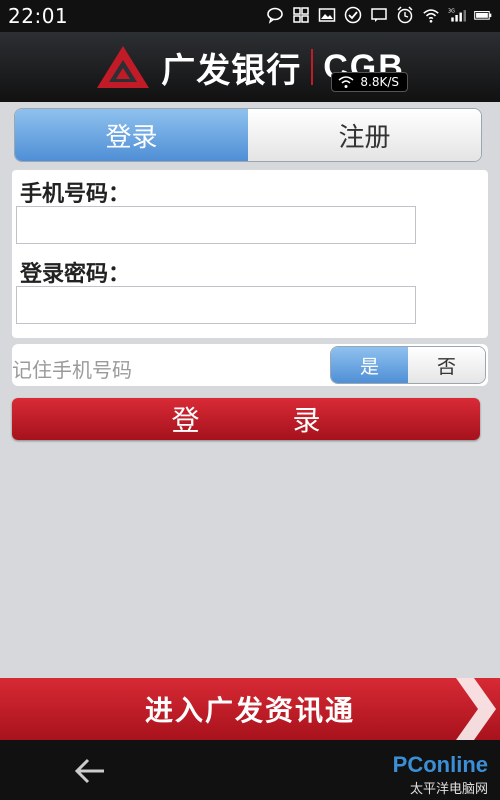 The image size is (500, 800). Describe the element at coordinates (451, 12) in the screenshot. I see `svg-text: 3G` at that location.